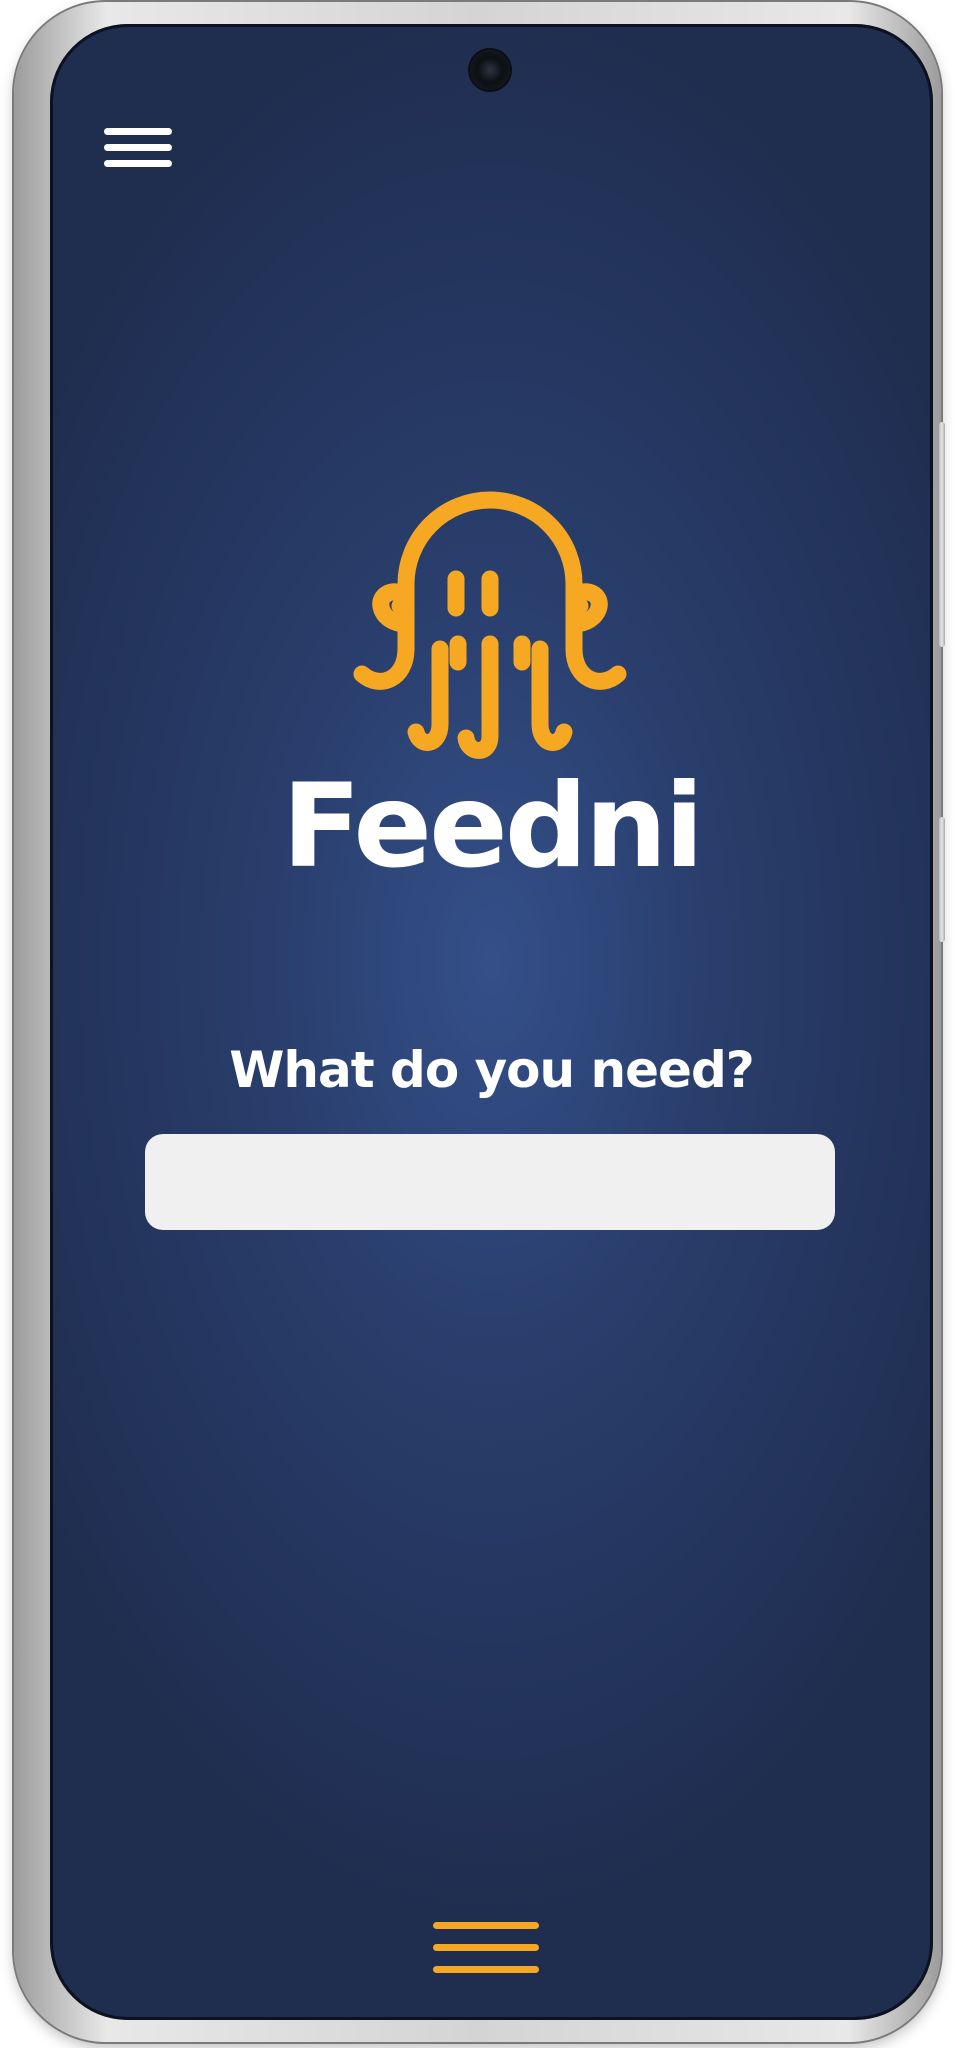 The image size is (955, 2048). Describe the element at coordinates (140, 154) in the screenshot. I see `menu-button` at that location.